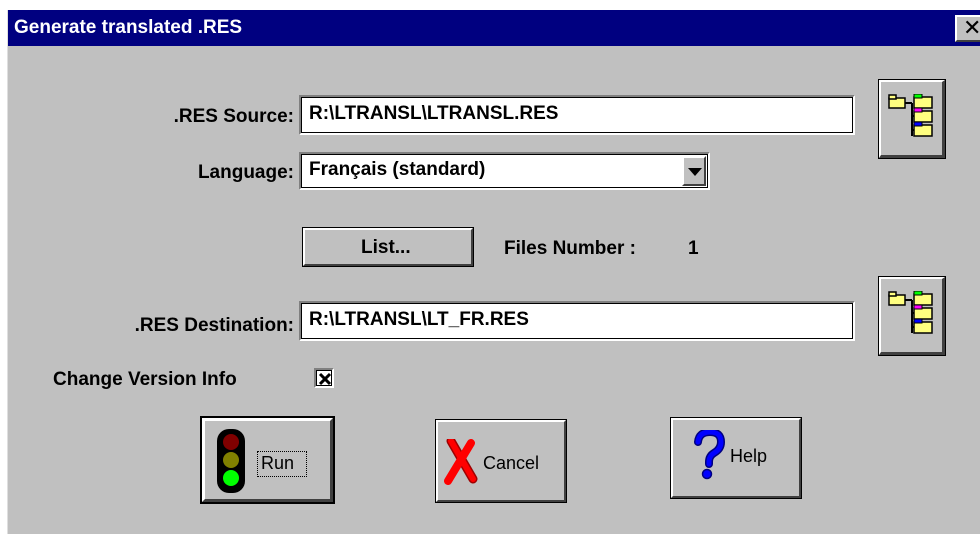 The width and height of the screenshot is (980, 534). I want to click on change-version-label: Change Version Info, so click(145, 379).